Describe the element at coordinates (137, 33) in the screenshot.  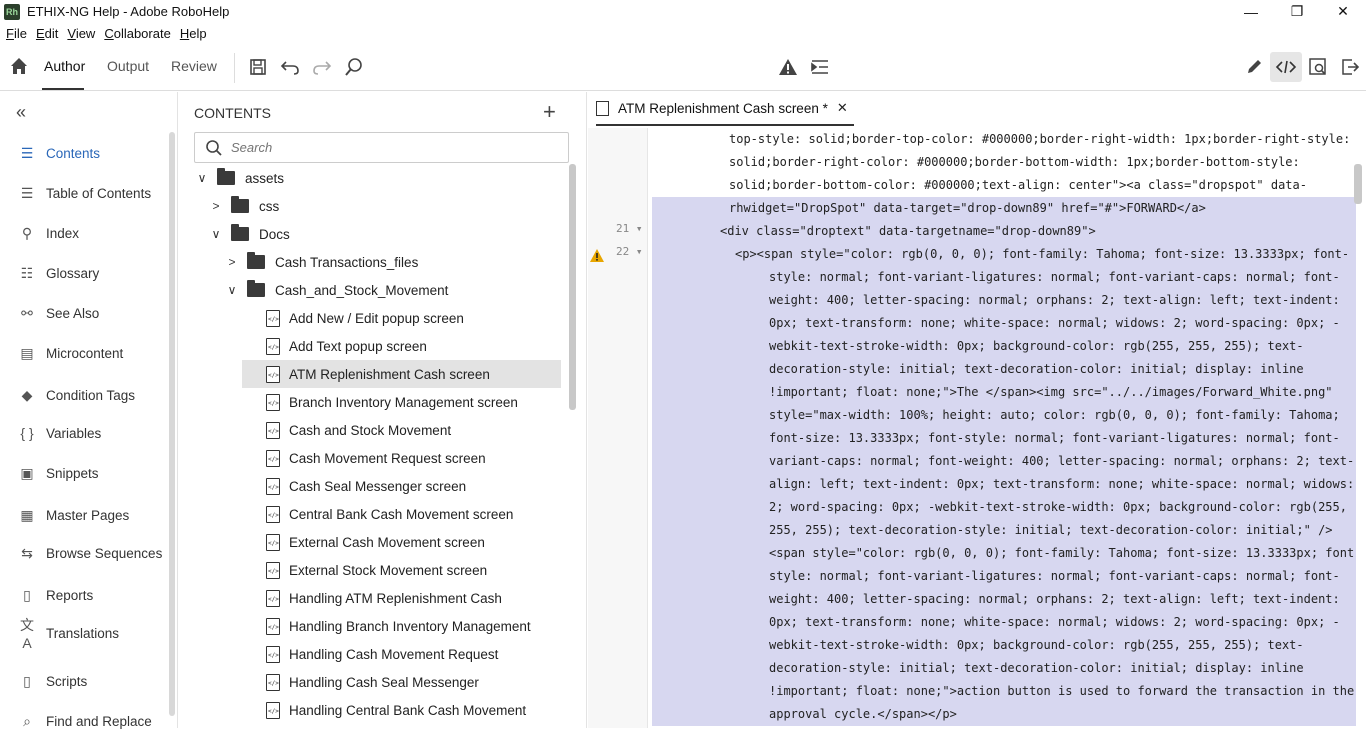
I see `menu-collaborate: Collaborate` at that location.